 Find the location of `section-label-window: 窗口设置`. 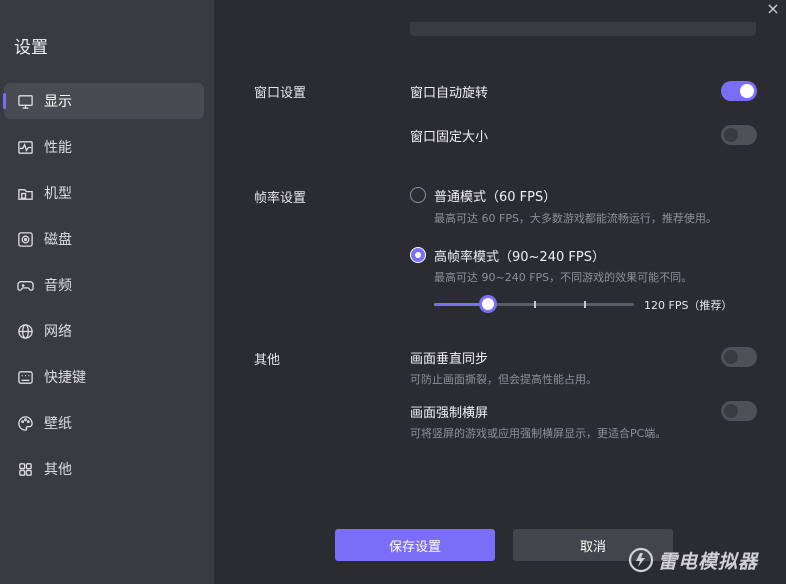

section-label-window: 窗口设置 is located at coordinates (280, 93).